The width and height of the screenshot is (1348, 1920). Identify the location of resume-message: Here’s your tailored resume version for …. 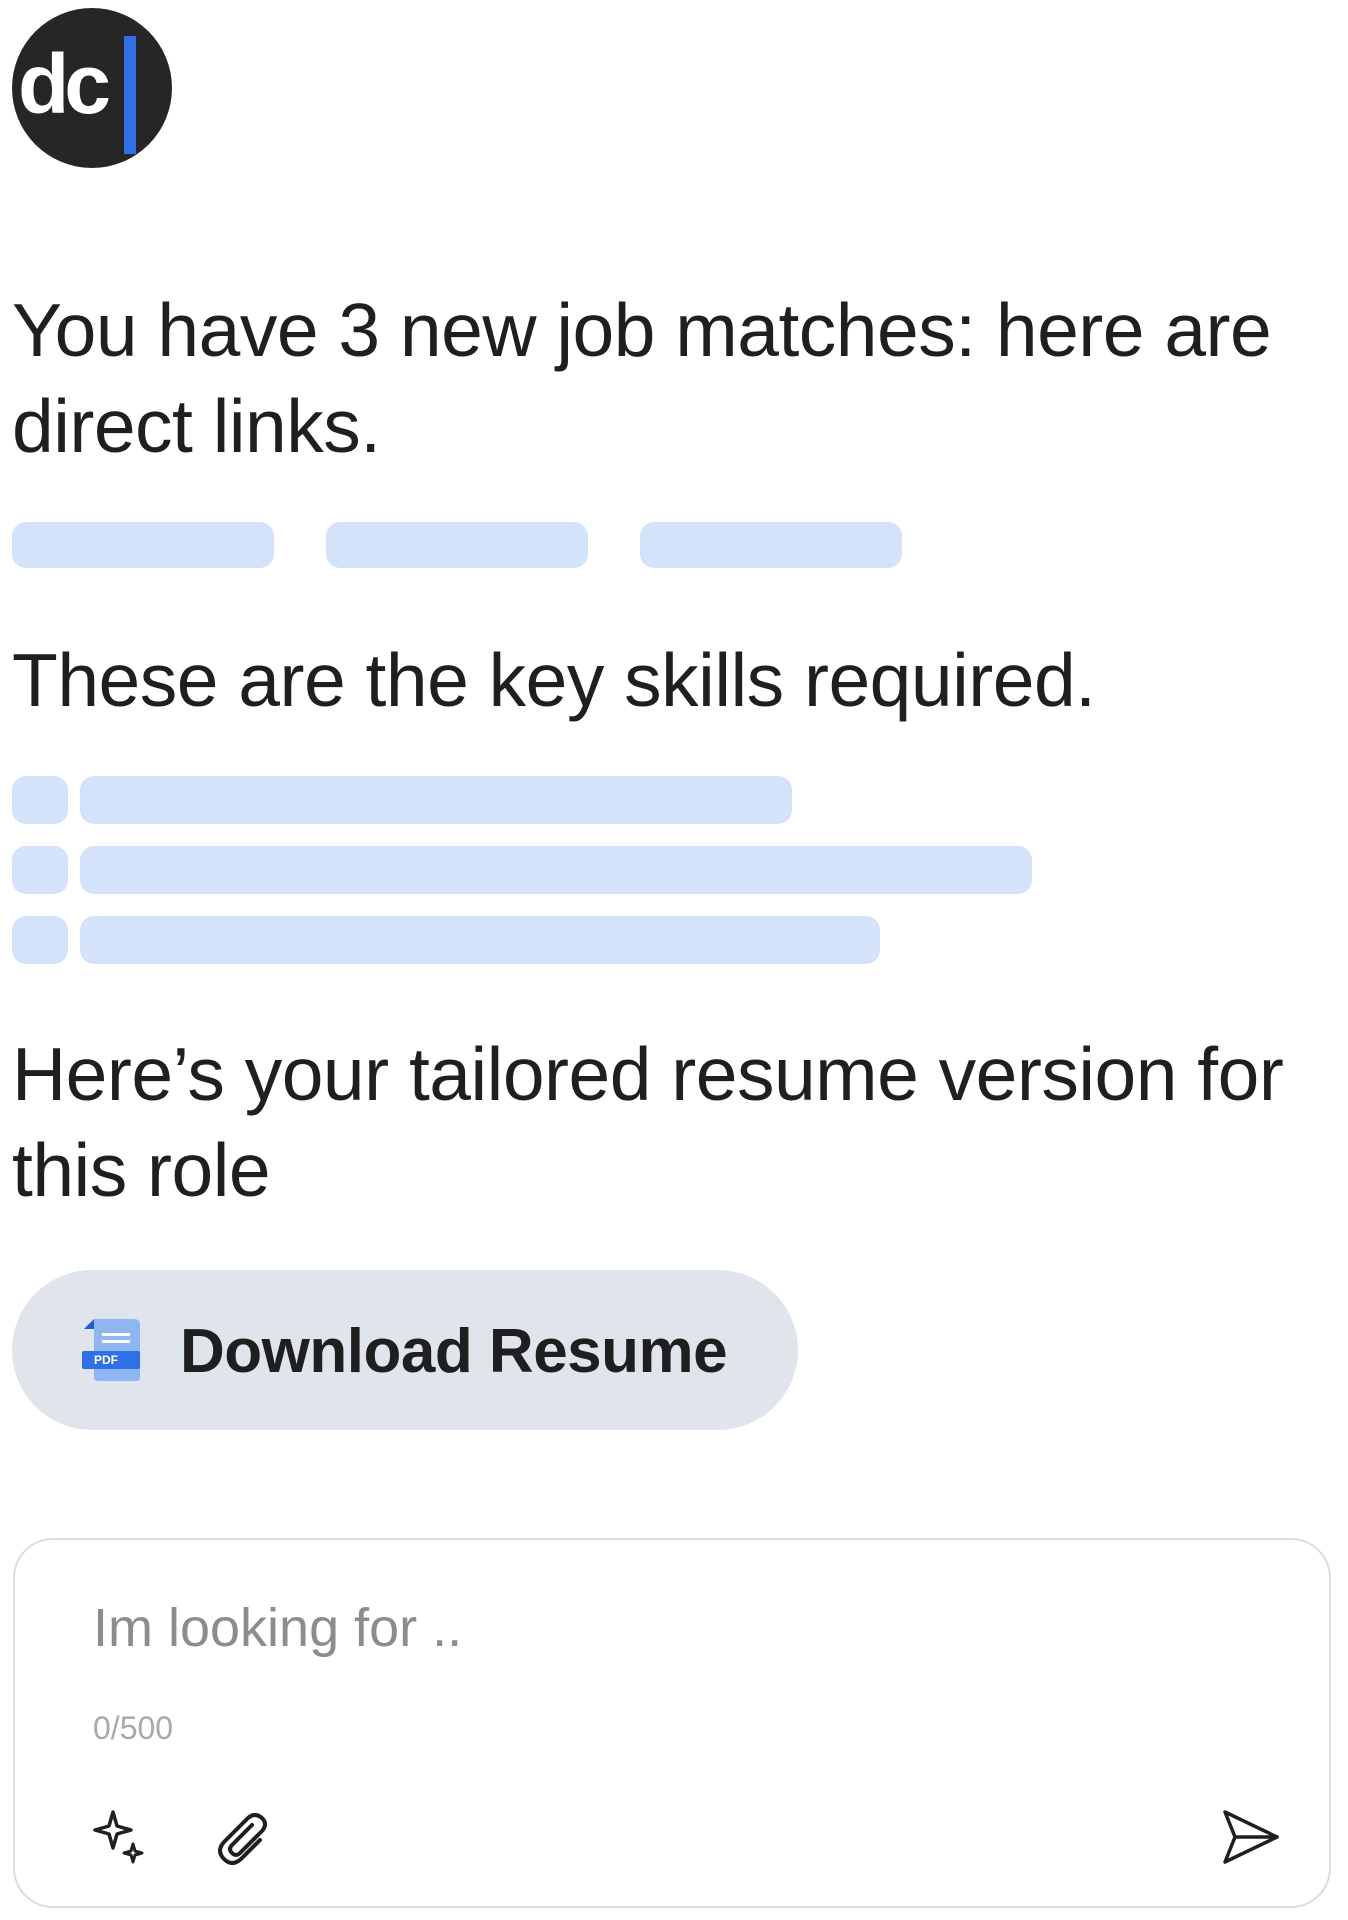
(648, 1122).